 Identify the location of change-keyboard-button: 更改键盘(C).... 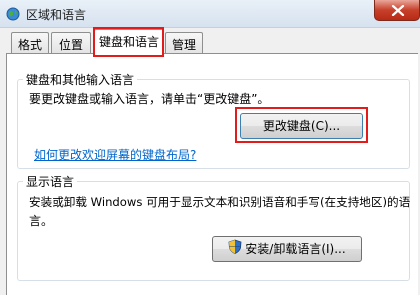
(301, 126).